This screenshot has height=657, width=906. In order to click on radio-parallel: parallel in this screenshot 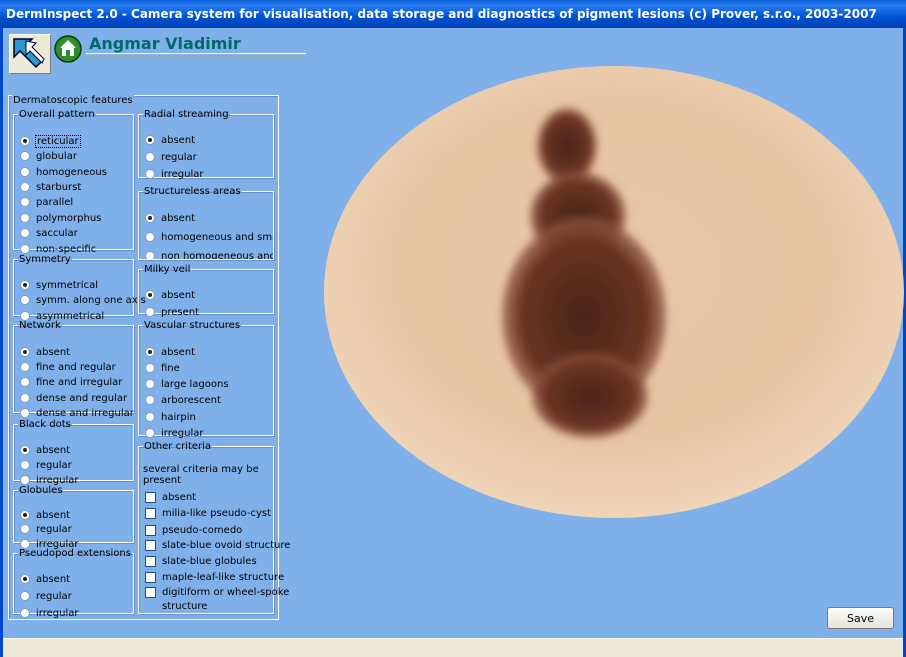, I will do `click(46, 202)`.